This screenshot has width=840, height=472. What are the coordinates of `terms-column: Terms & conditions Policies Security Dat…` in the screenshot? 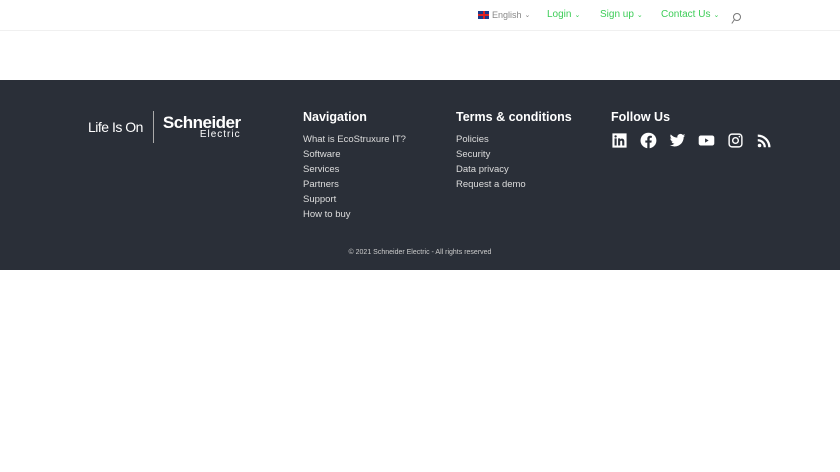 It's located at (514, 151).